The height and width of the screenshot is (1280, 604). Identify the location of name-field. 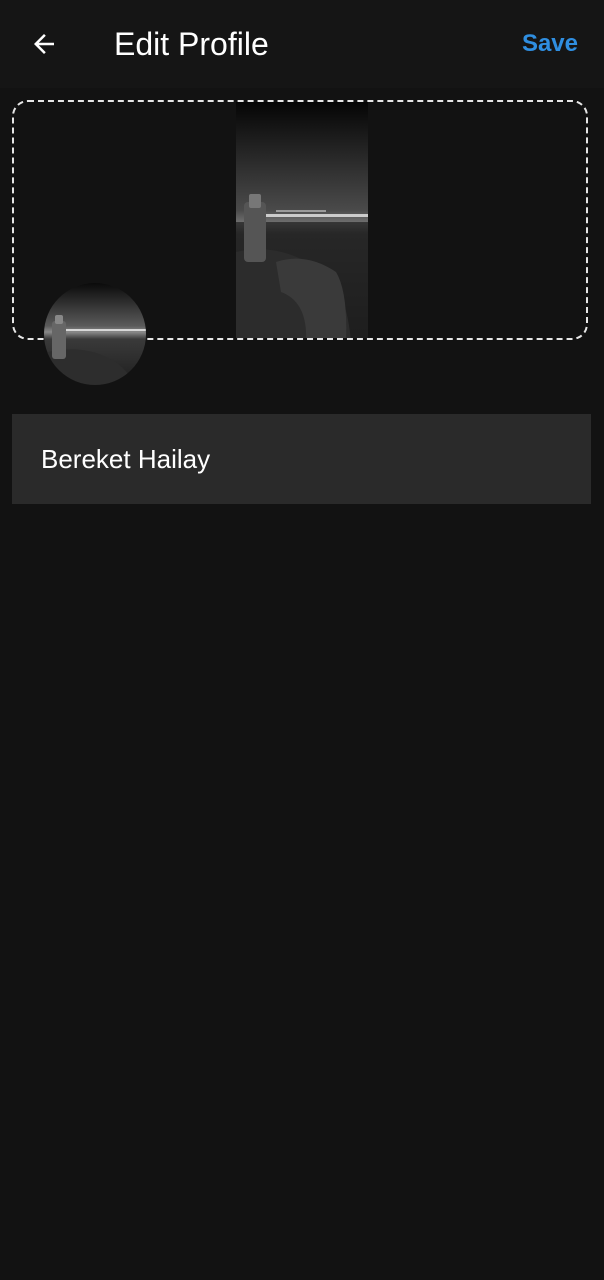
(301, 459).